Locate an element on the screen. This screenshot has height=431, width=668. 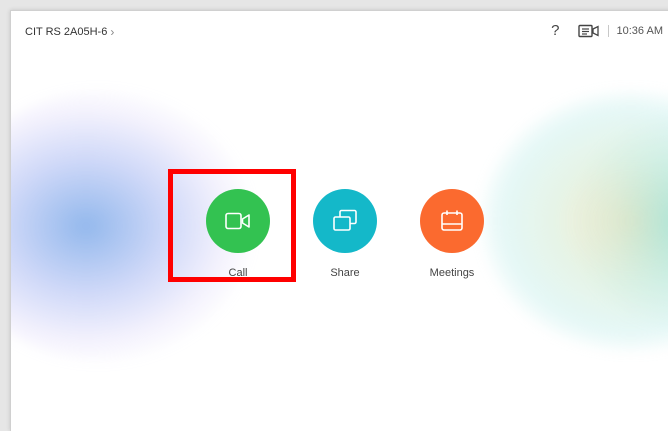
call-button-circle is located at coordinates (238, 221).